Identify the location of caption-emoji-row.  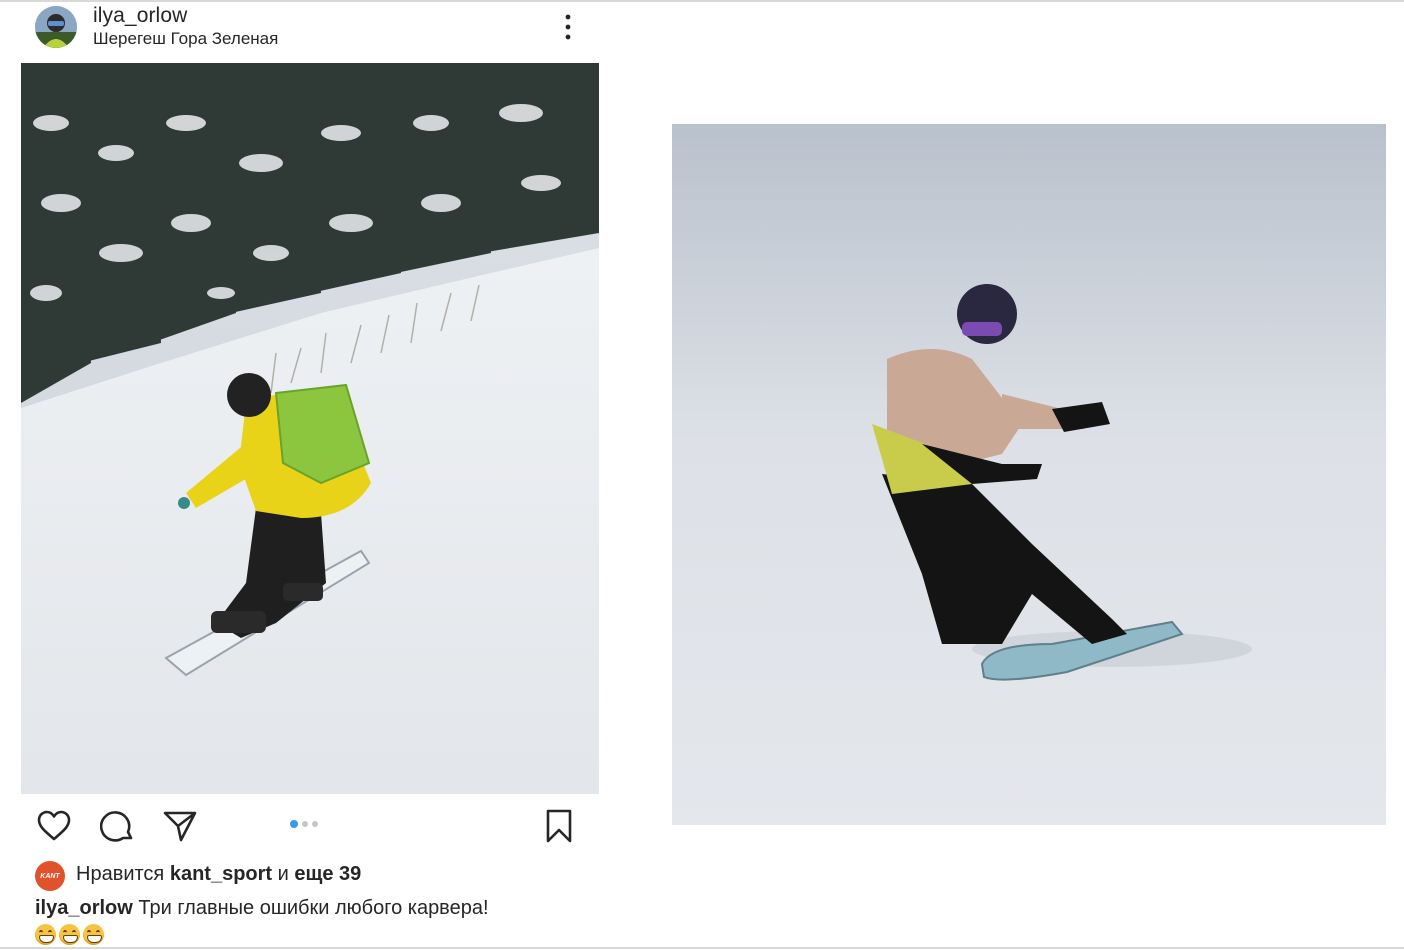
(69, 934).